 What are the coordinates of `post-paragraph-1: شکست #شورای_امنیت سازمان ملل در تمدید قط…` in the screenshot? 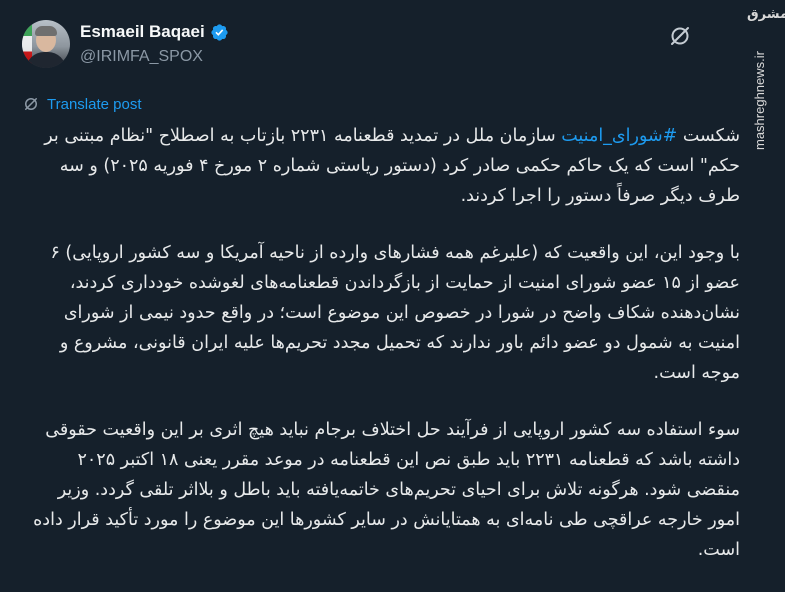 It's located at (392, 166).